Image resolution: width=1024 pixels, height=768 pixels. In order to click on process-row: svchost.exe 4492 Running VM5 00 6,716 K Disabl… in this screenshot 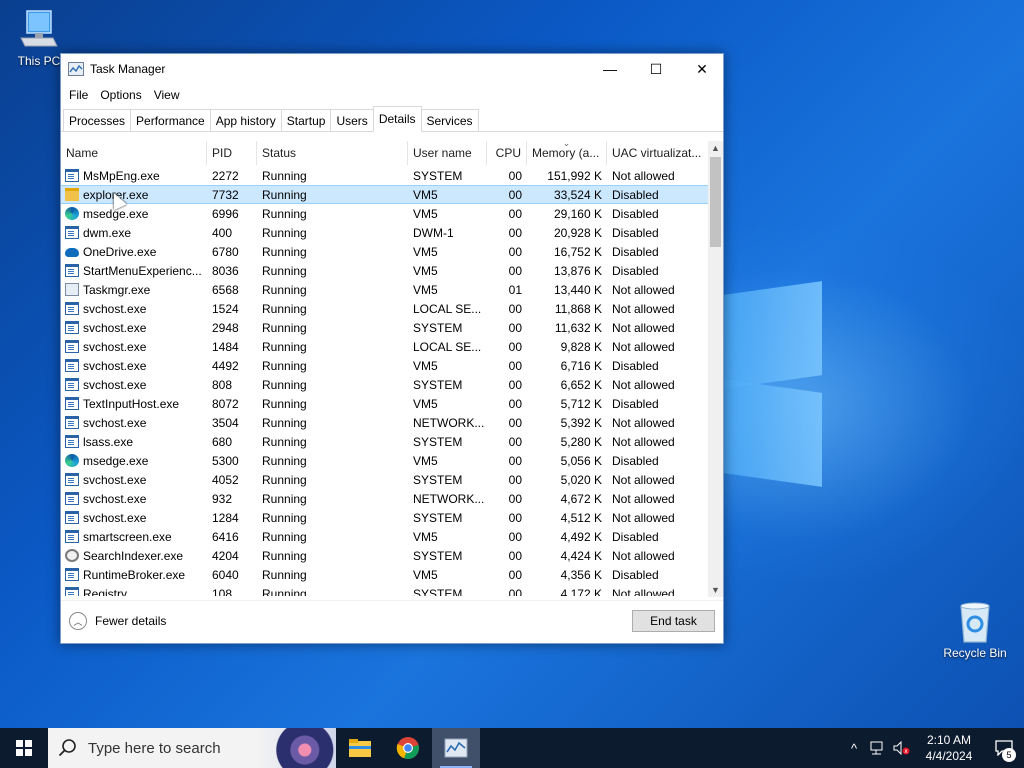, I will do `click(385, 365)`.